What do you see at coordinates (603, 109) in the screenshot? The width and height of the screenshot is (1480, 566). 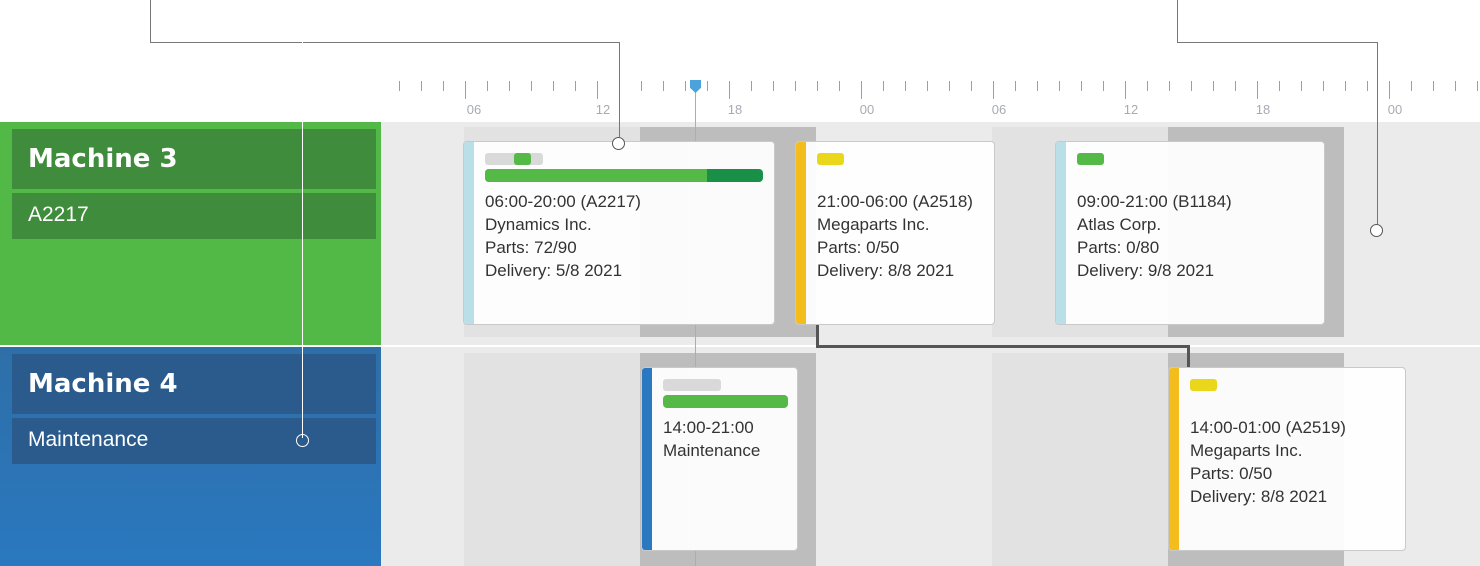 I see `hour-label-2: 12` at bounding box center [603, 109].